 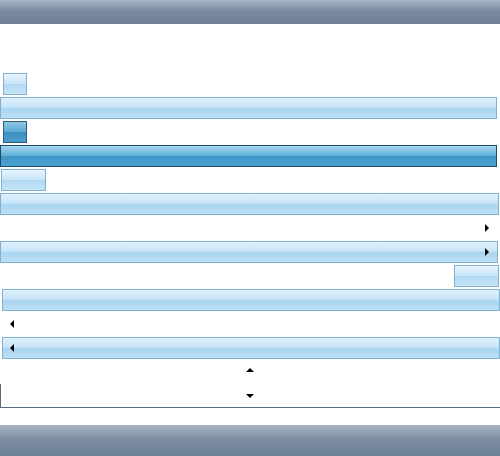 I want to click on status-bar, so click(x=250, y=440).